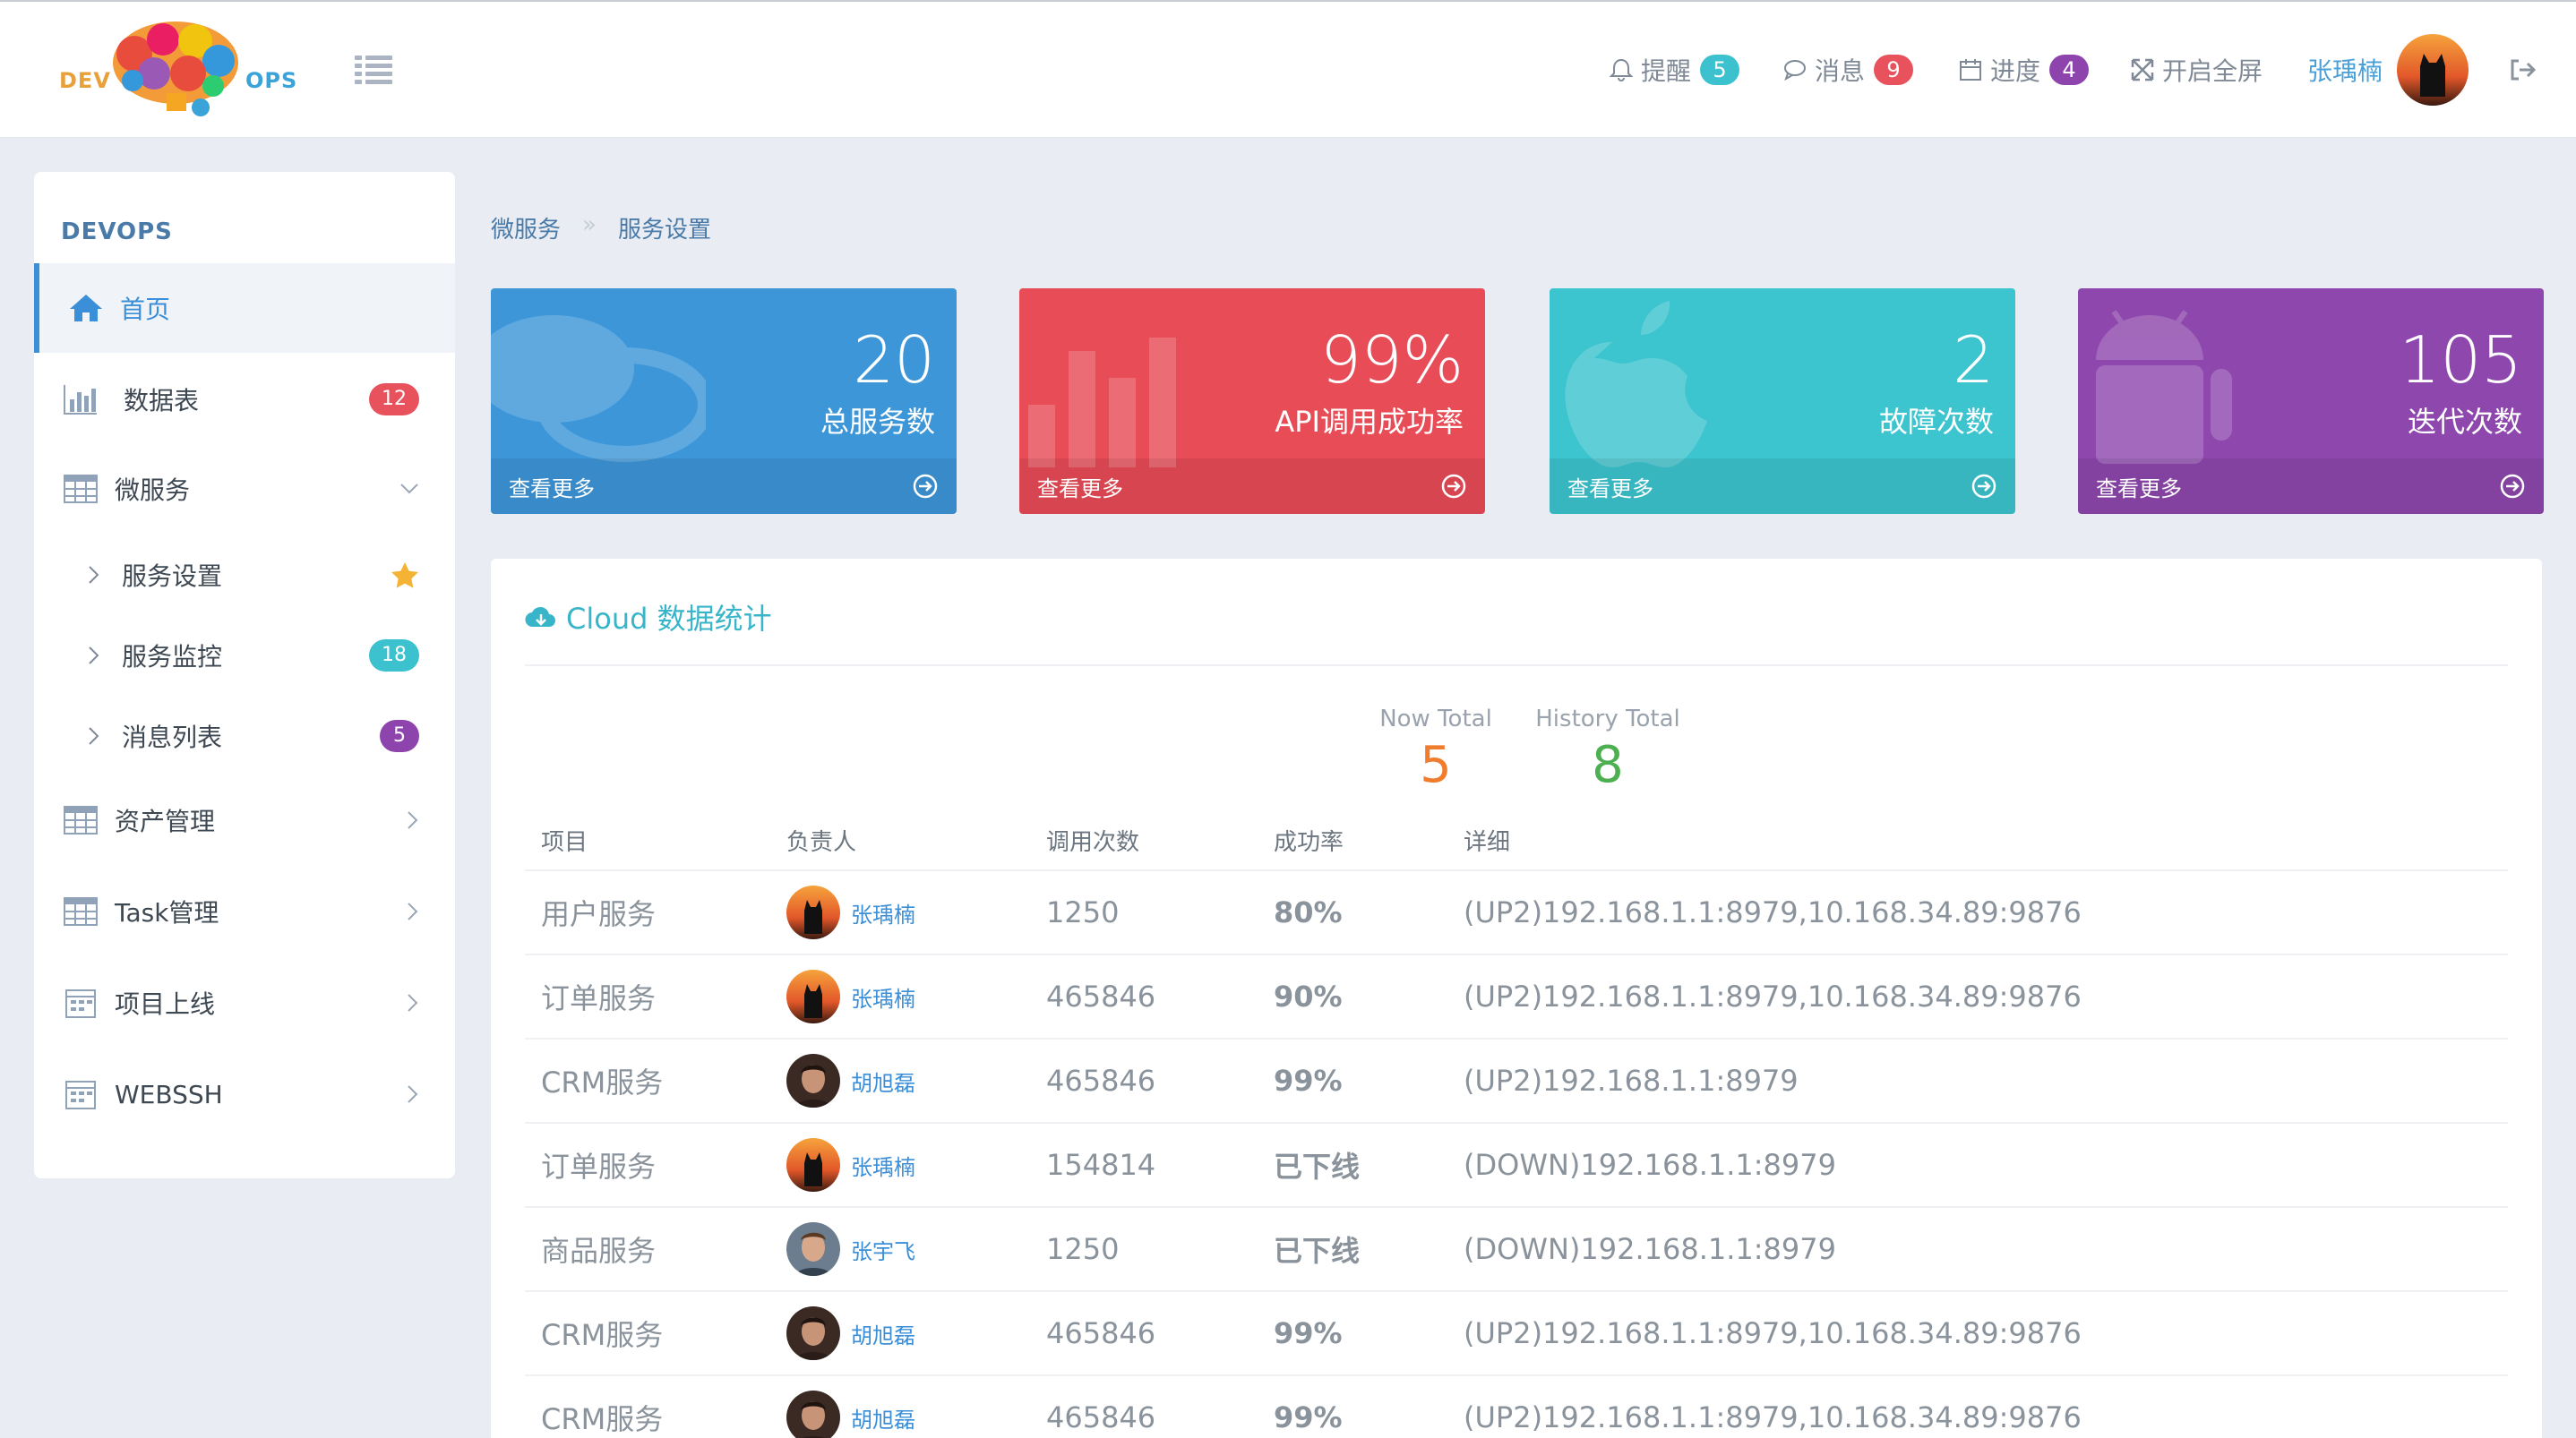 The height and width of the screenshot is (1438, 2576). What do you see at coordinates (2015, 71) in the screenshot?
I see `nav-progress-label: 进度` at bounding box center [2015, 71].